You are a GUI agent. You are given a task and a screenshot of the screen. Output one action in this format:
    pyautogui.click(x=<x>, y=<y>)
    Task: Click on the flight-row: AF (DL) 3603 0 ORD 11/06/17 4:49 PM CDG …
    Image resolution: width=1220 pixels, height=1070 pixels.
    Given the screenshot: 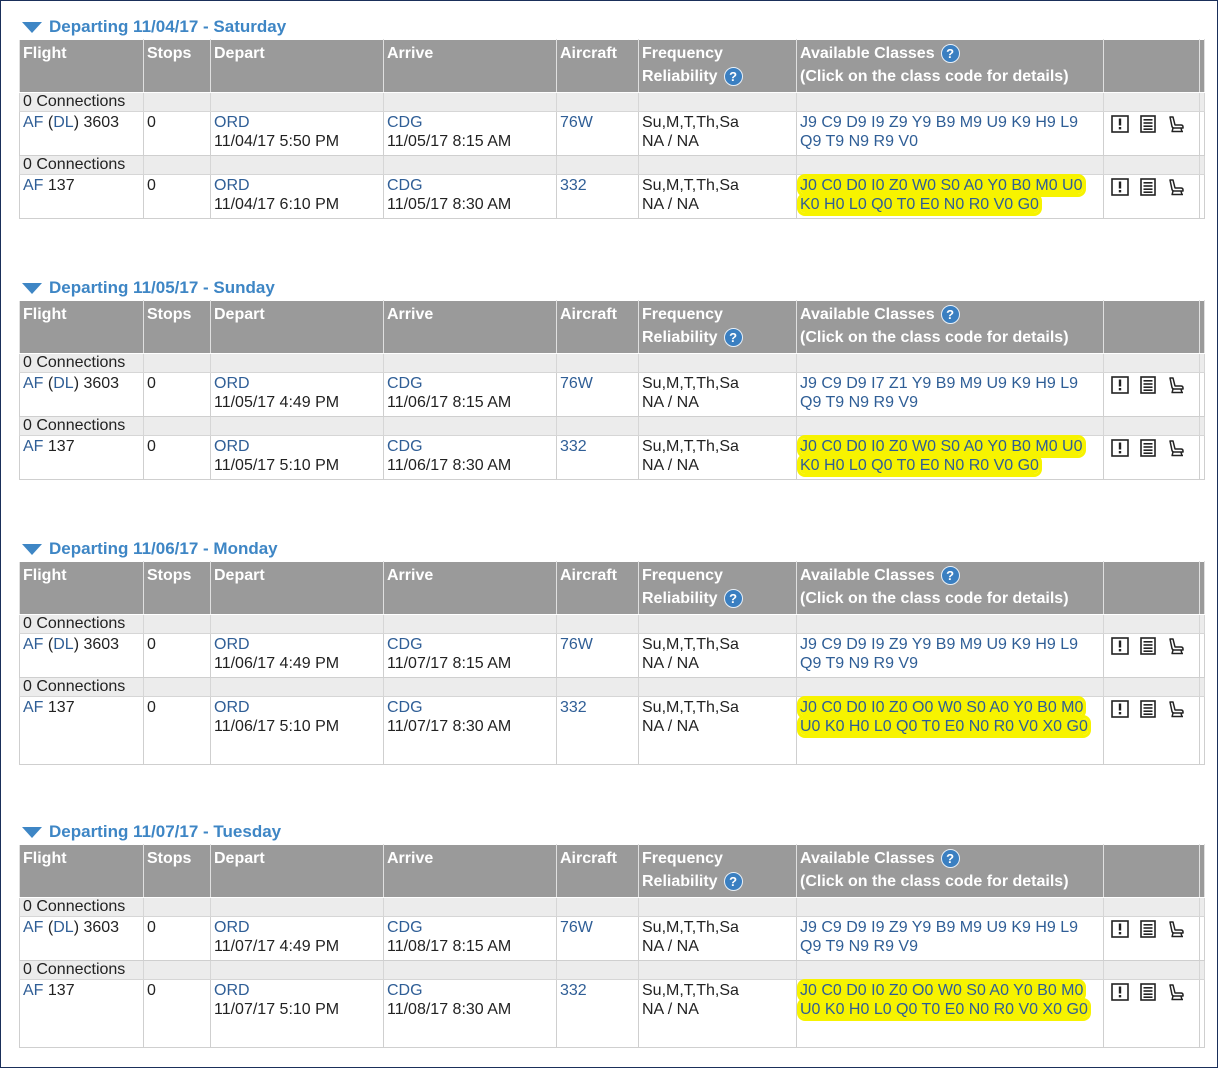 What is the action you would take?
    pyautogui.click(x=612, y=655)
    